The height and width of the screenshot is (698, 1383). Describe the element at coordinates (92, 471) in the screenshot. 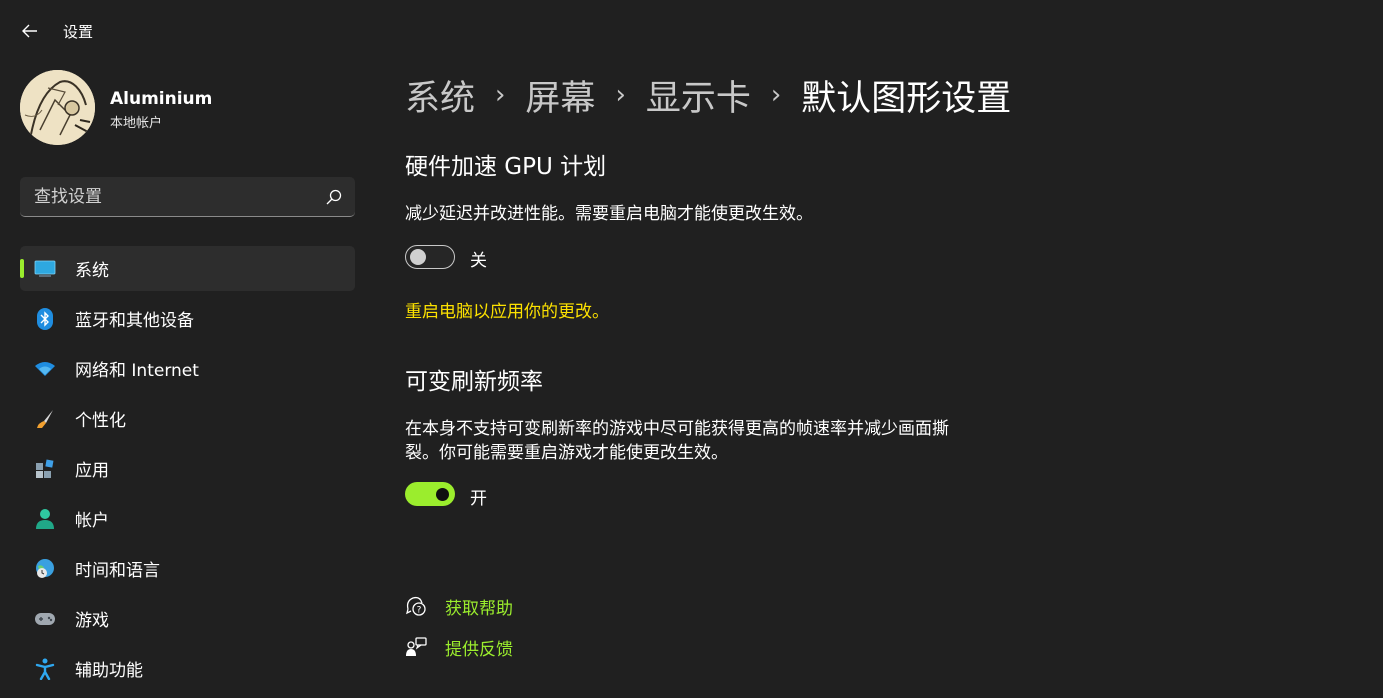

I see `sidebar-item-label: 应用` at that location.